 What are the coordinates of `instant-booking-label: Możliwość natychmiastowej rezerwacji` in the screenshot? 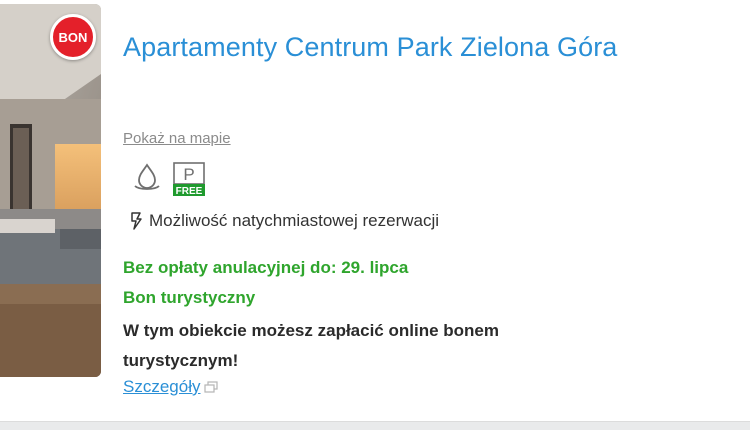 It's located at (294, 220).